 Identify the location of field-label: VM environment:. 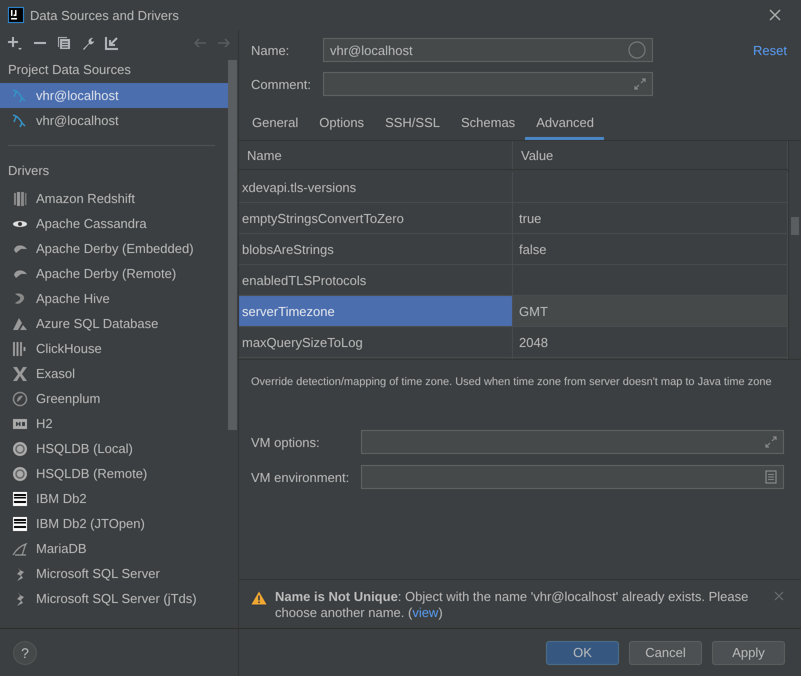
(300, 477).